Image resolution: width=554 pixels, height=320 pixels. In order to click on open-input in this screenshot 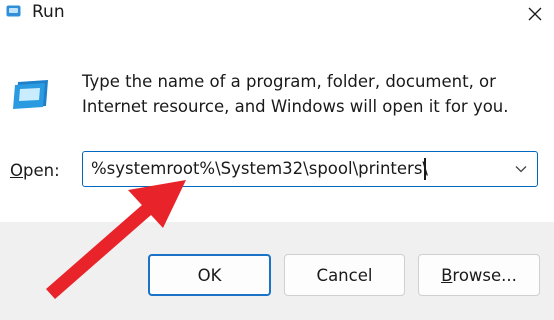, I will do `click(297, 168)`.